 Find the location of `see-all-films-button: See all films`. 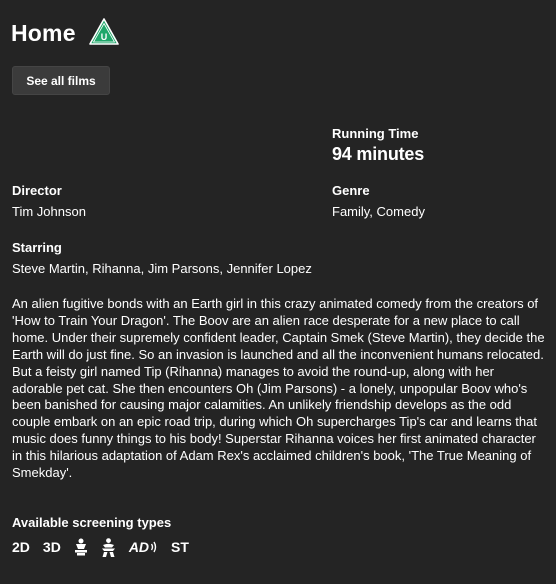

see-all-films-button: See all films is located at coordinates (61, 80).